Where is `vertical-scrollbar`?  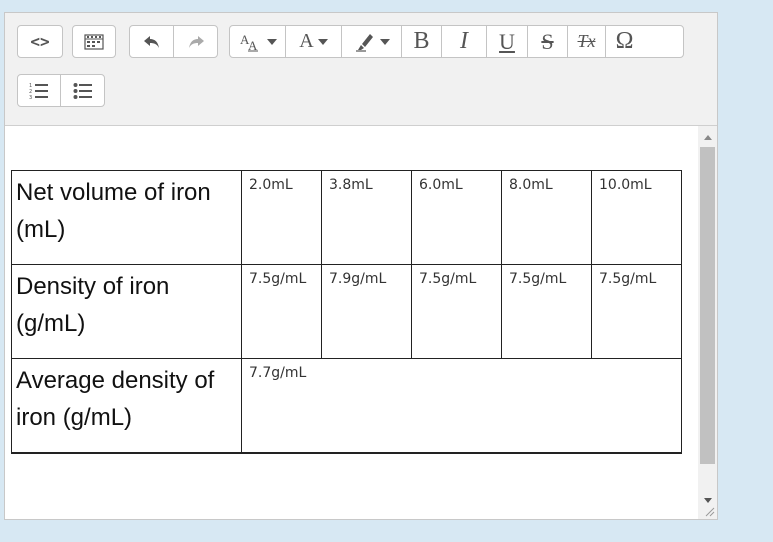
vertical-scrollbar is located at coordinates (707, 322).